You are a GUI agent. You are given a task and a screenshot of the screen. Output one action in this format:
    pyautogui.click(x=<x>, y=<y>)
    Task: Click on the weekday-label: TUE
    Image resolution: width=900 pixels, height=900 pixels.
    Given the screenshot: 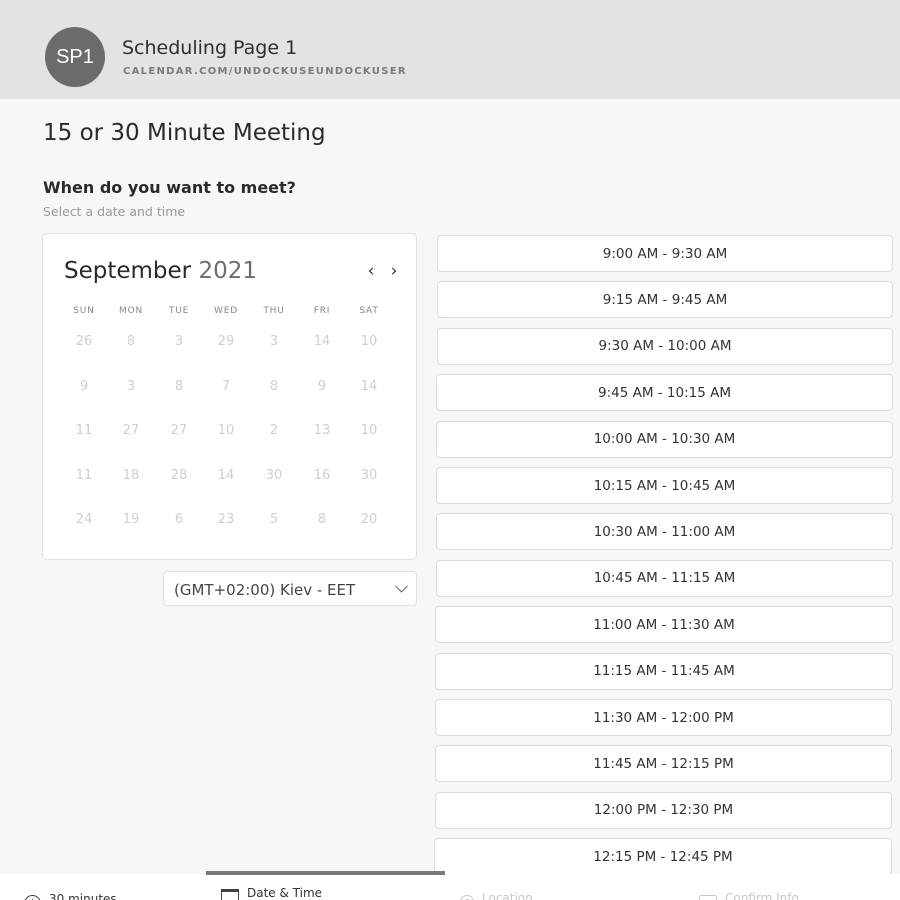 What is the action you would take?
    pyautogui.click(x=179, y=311)
    